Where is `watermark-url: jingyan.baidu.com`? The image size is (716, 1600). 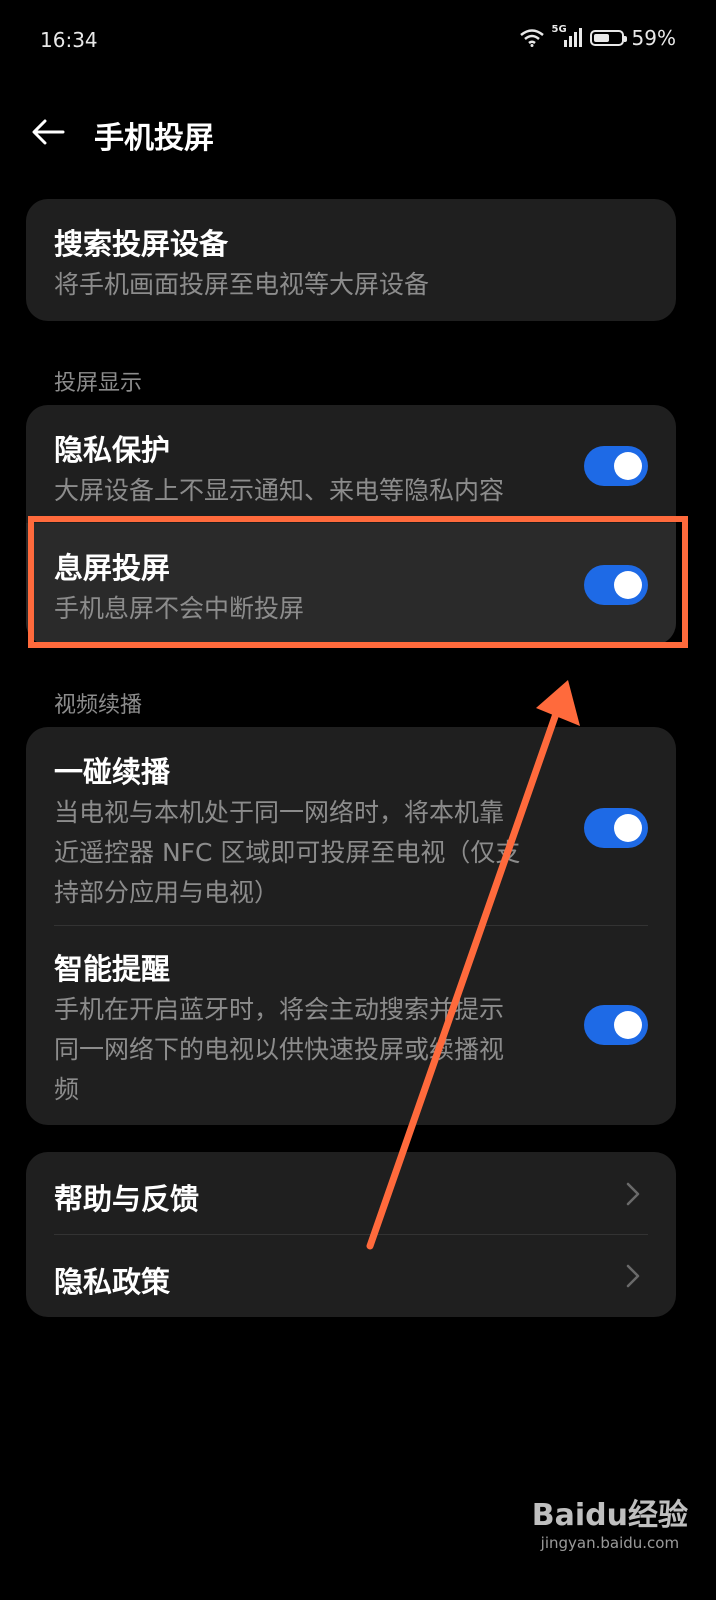 watermark-url: jingyan.baidu.com is located at coordinates (610, 1543).